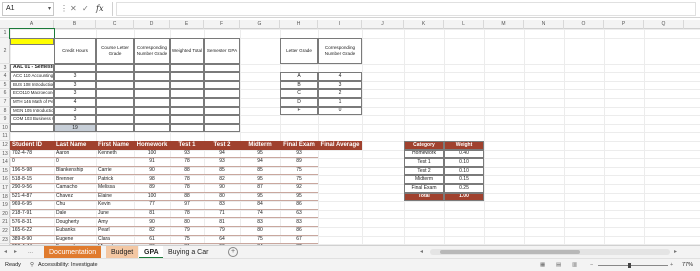  I want to click on row-header: 4, so click(5, 76).